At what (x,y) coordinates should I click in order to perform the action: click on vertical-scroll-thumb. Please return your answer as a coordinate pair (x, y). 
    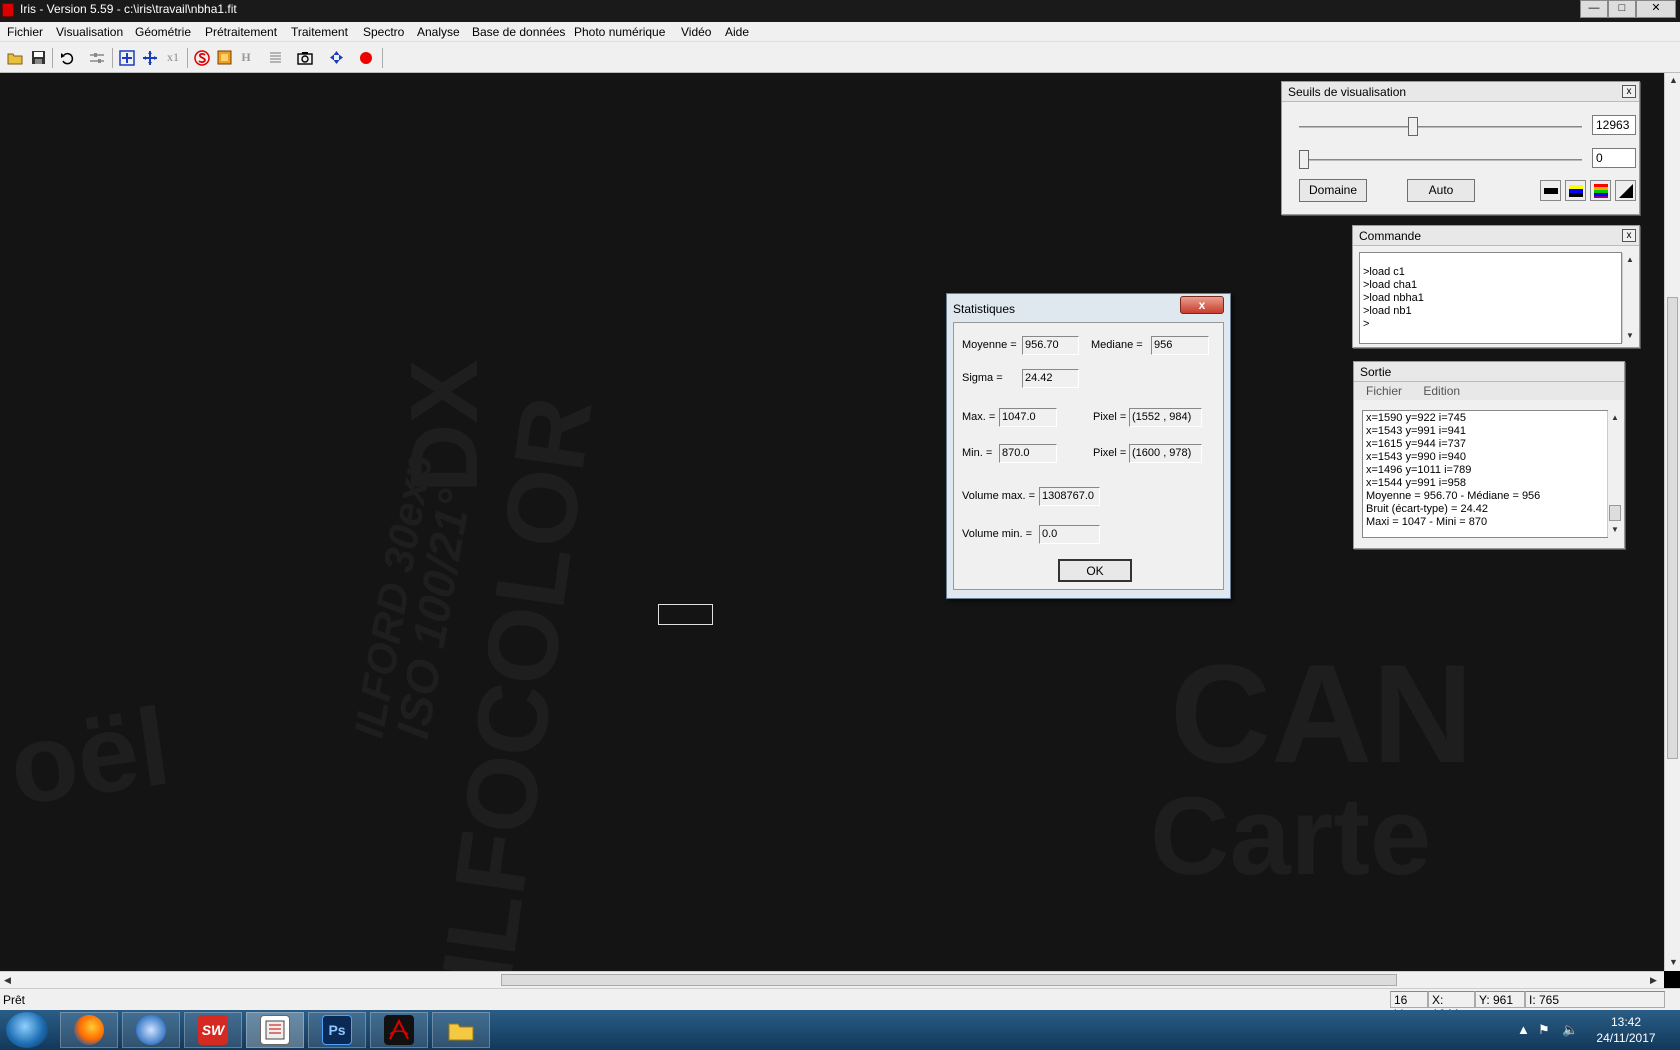
    Looking at the image, I should click on (1672, 528).